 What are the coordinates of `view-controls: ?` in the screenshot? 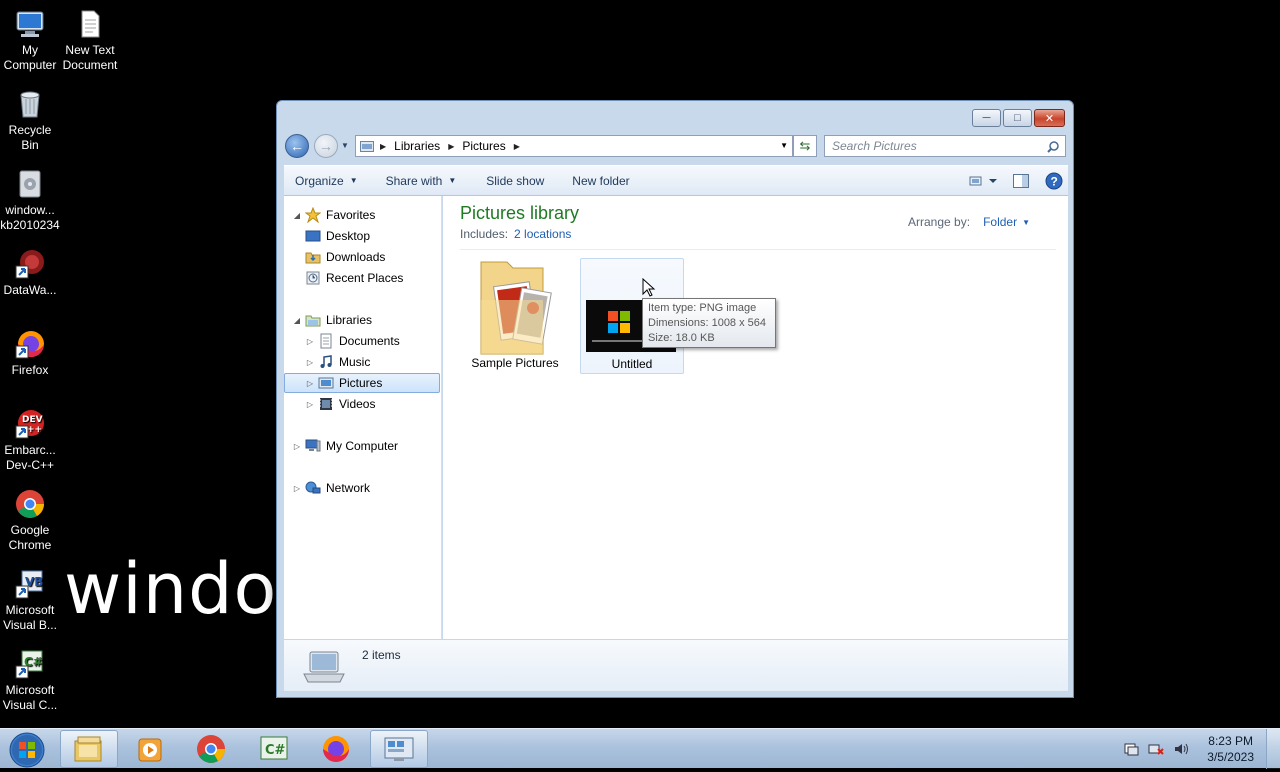 It's located at (1014, 181).